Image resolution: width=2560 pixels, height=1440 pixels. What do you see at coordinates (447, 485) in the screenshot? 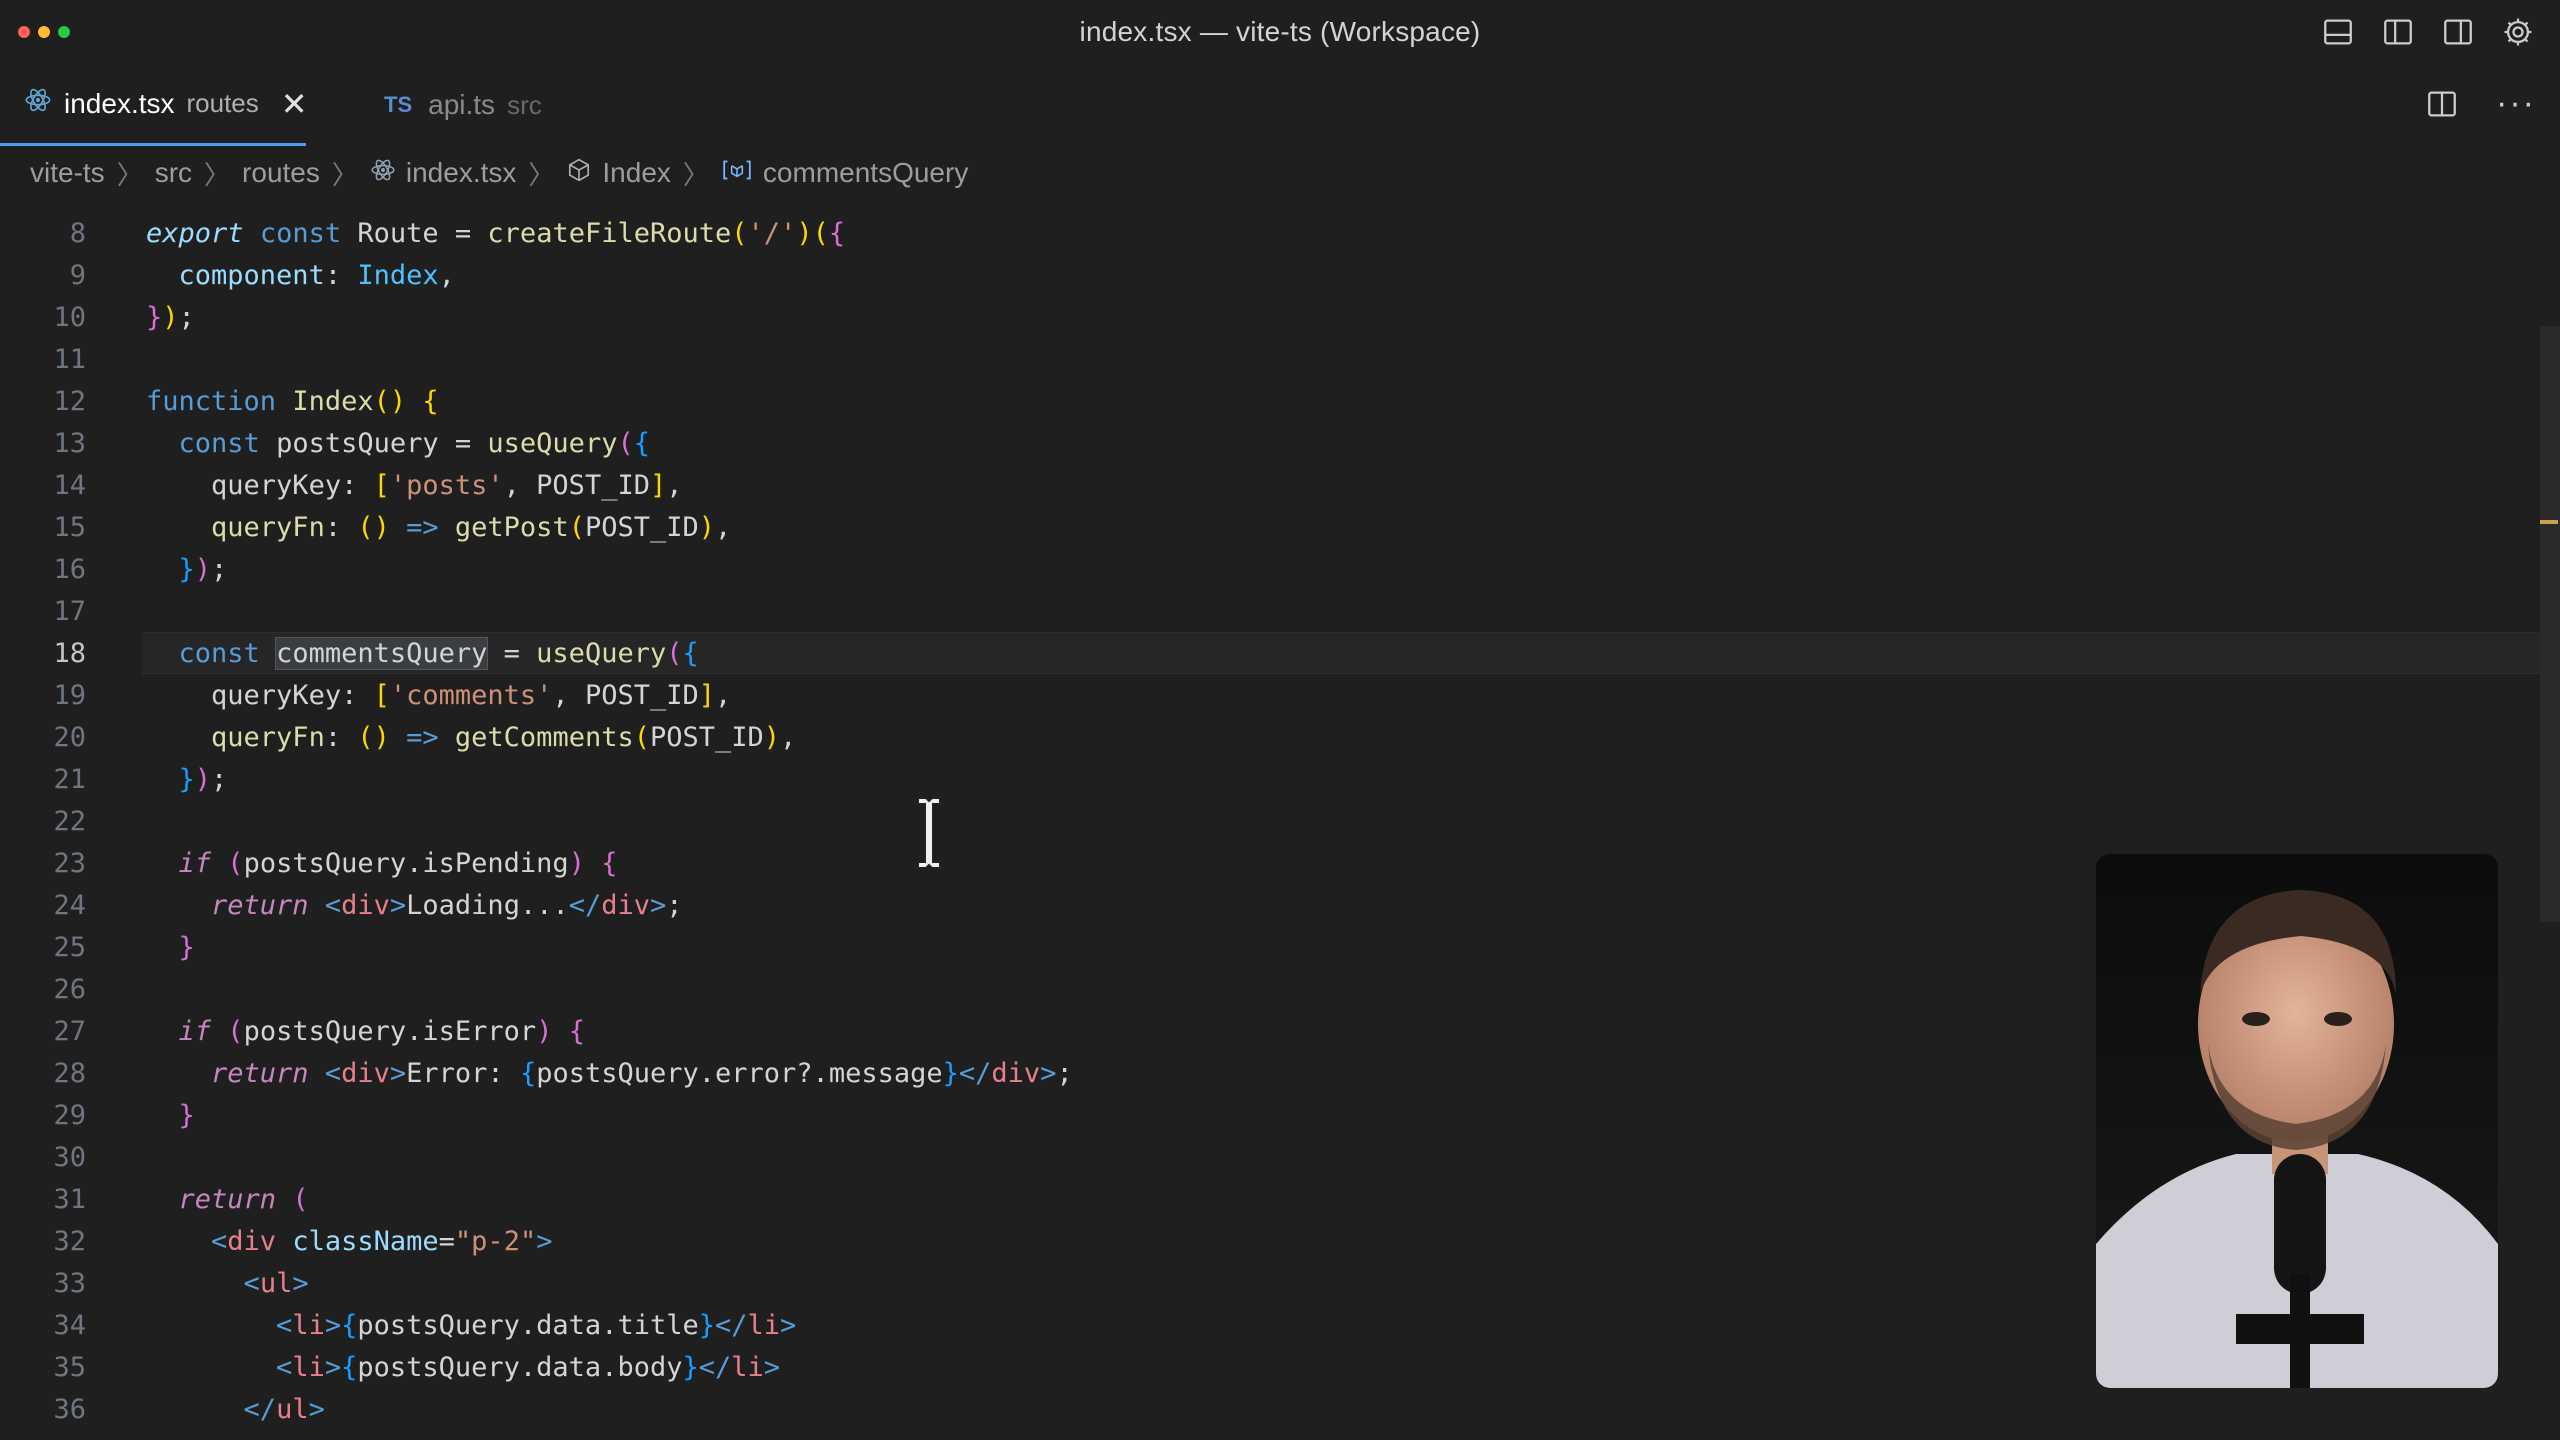
I see `code-text: queryKey: ['posts', POST_ID],` at bounding box center [447, 485].